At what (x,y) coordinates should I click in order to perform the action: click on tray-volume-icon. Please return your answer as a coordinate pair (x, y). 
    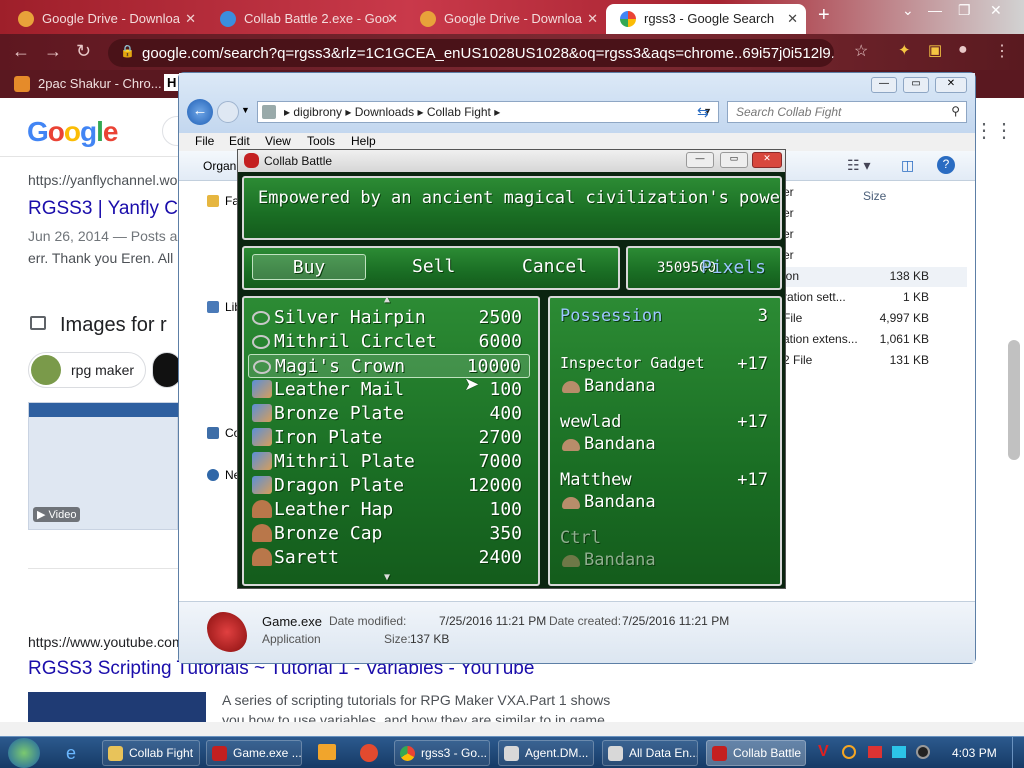
    Looking at the image, I should click on (923, 752).